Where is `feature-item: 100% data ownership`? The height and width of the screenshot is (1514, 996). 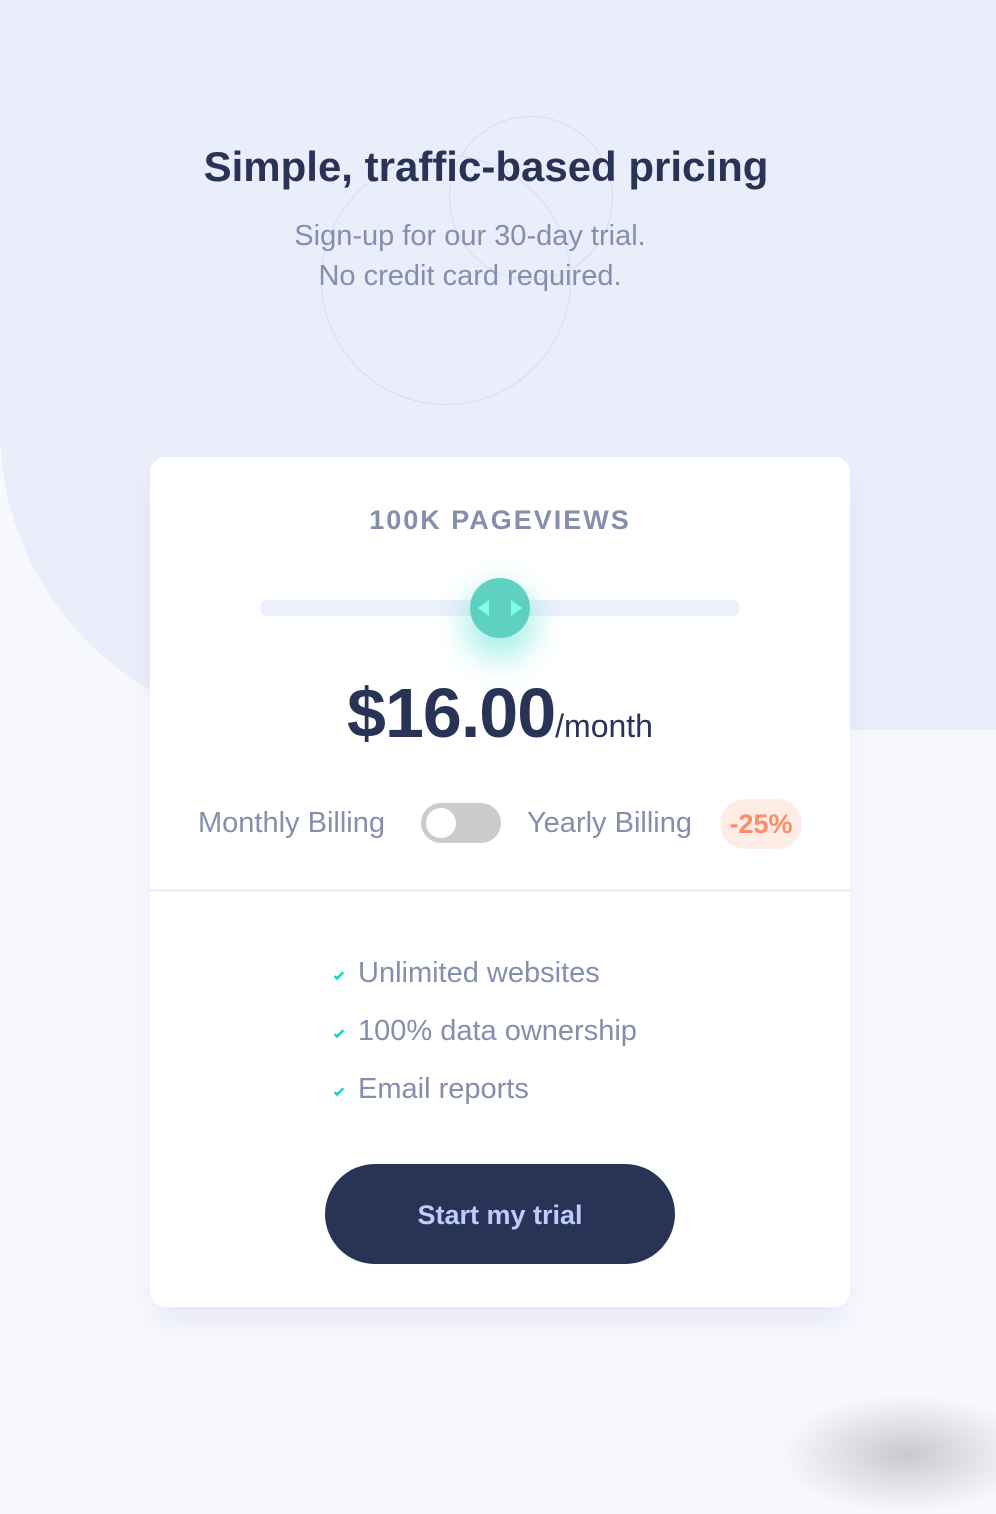
feature-item: 100% data ownership is located at coordinates (484, 1044).